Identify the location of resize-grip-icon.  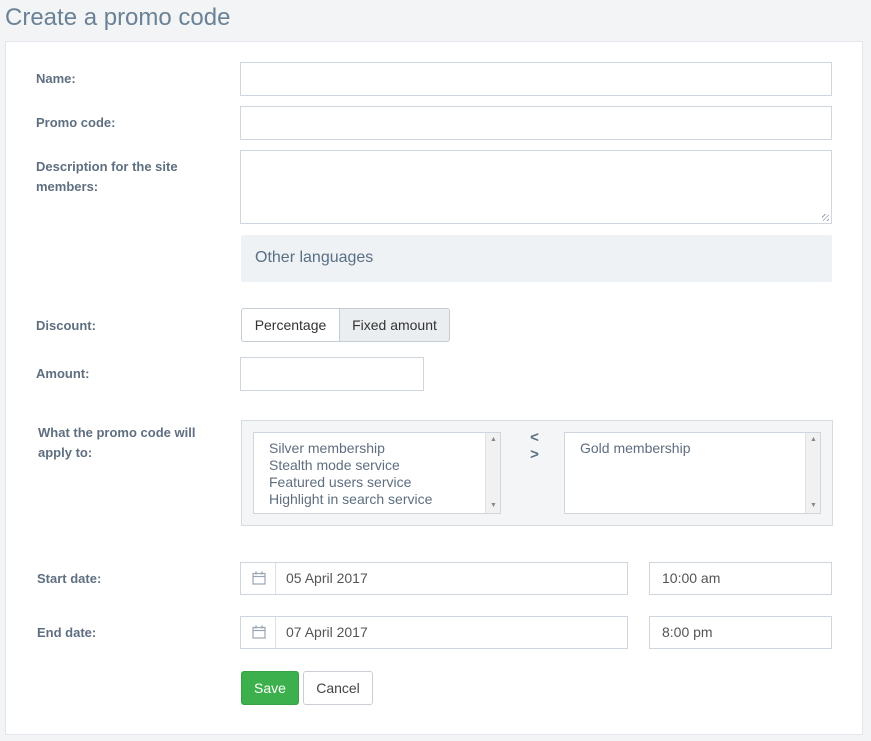
(825, 217).